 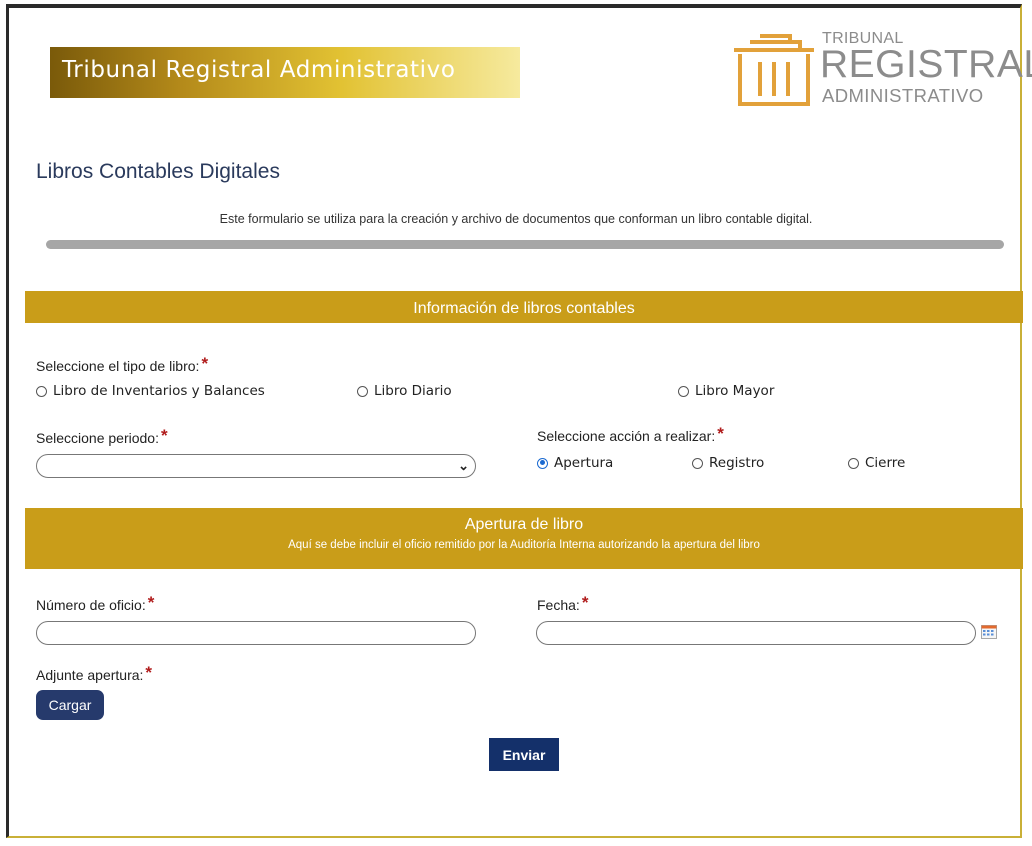 I want to click on radio-circle-selected, so click(x=542, y=463).